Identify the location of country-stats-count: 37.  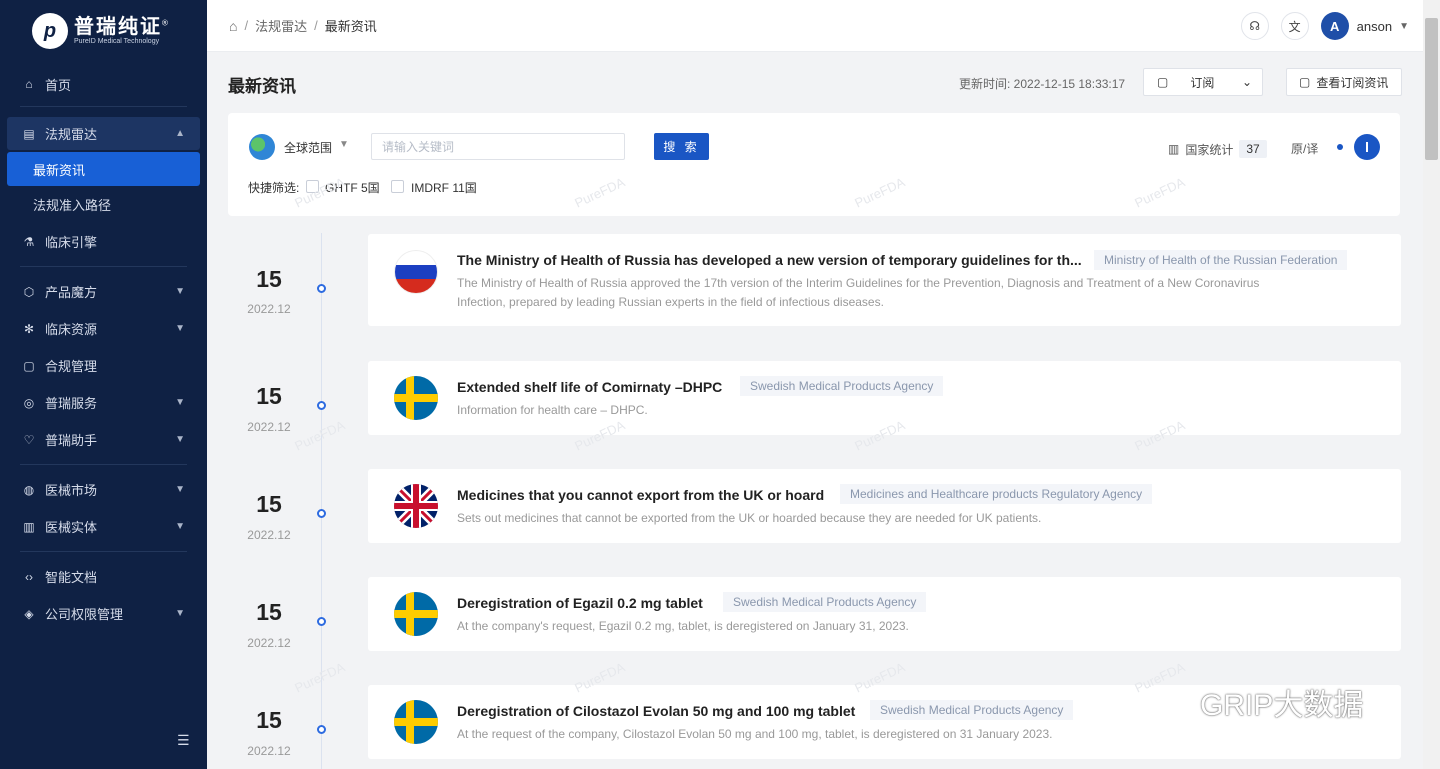
(1253, 149).